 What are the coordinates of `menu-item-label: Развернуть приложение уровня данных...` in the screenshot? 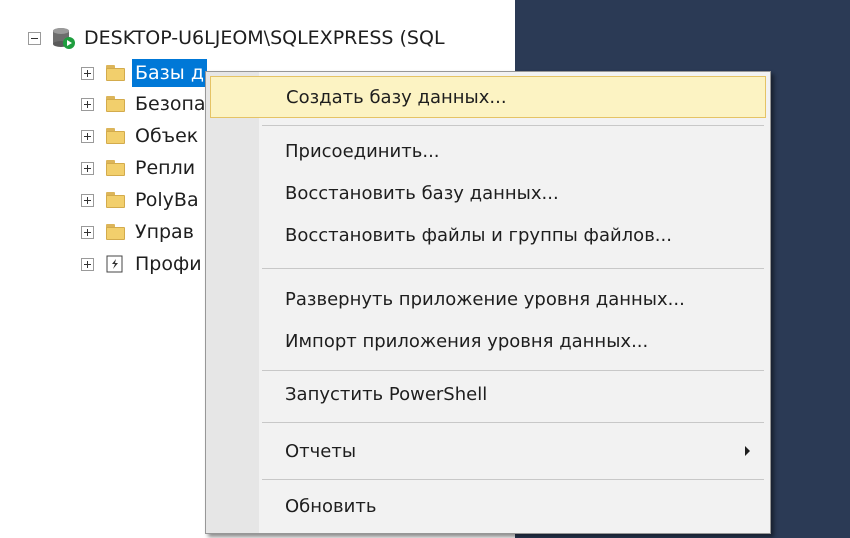 It's located at (485, 299).